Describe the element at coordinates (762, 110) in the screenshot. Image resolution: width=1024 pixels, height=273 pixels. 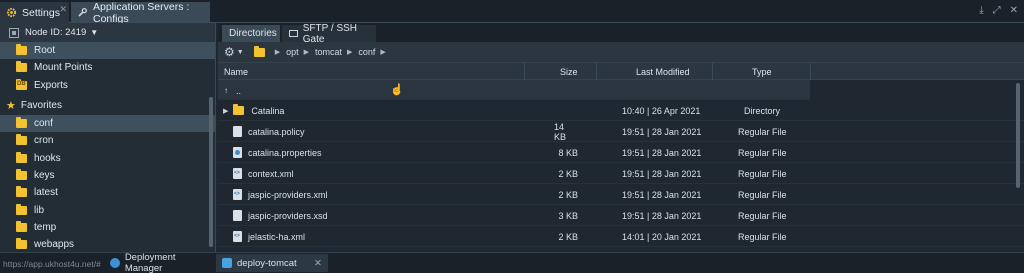
I see `file-type: Directory` at that location.